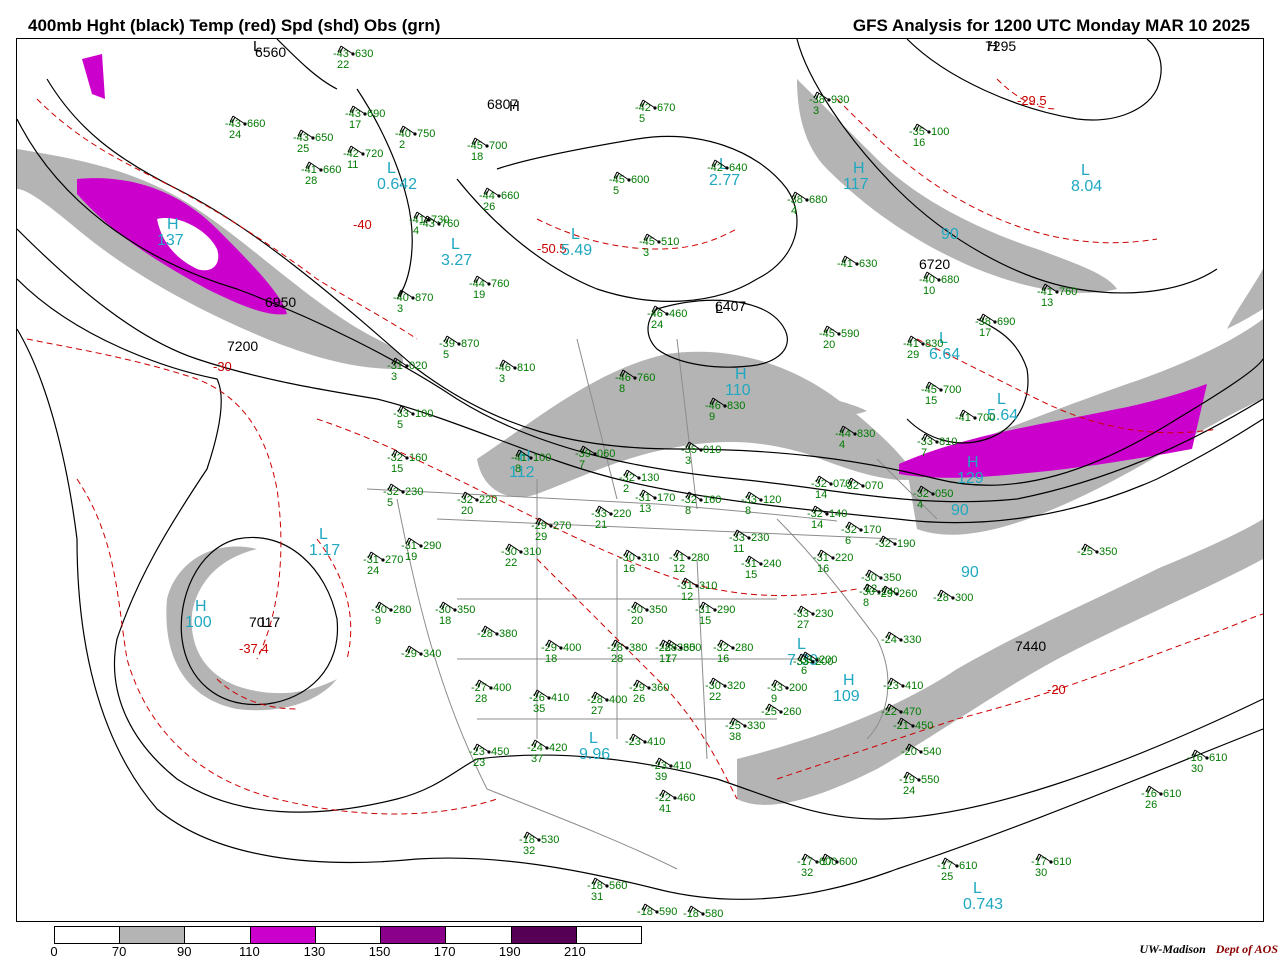  What do you see at coordinates (803, 625) in the screenshot?
I see `obs-dewpoint-depression: 27` at bounding box center [803, 625].